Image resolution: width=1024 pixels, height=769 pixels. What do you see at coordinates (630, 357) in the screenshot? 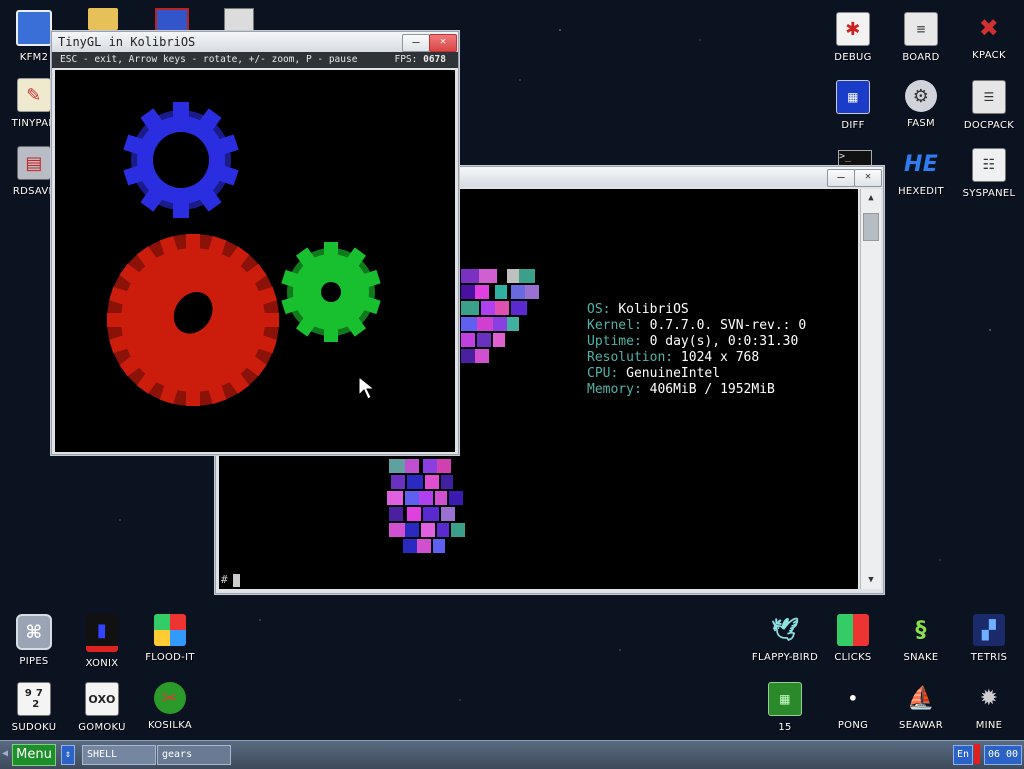
I see `info-key: Resolution:` at bounding box center [630, 357].